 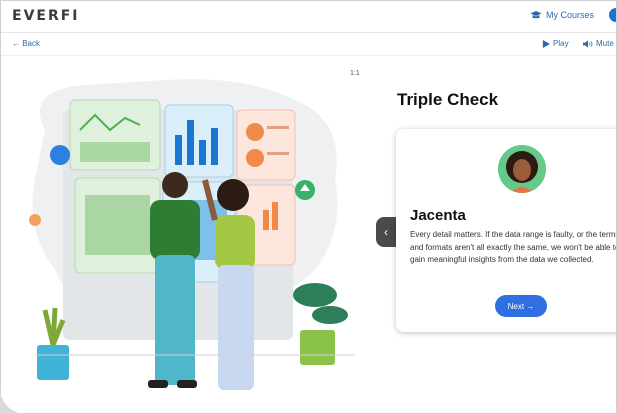 I want to click on character-avatar, so click(x=522, y=169).